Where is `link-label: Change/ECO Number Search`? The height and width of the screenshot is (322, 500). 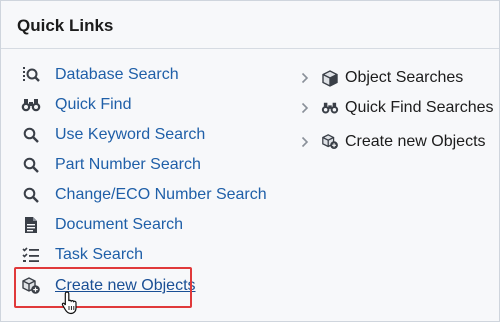 link-label: Change/ECO Number Search is located at coordinates (161, 194).